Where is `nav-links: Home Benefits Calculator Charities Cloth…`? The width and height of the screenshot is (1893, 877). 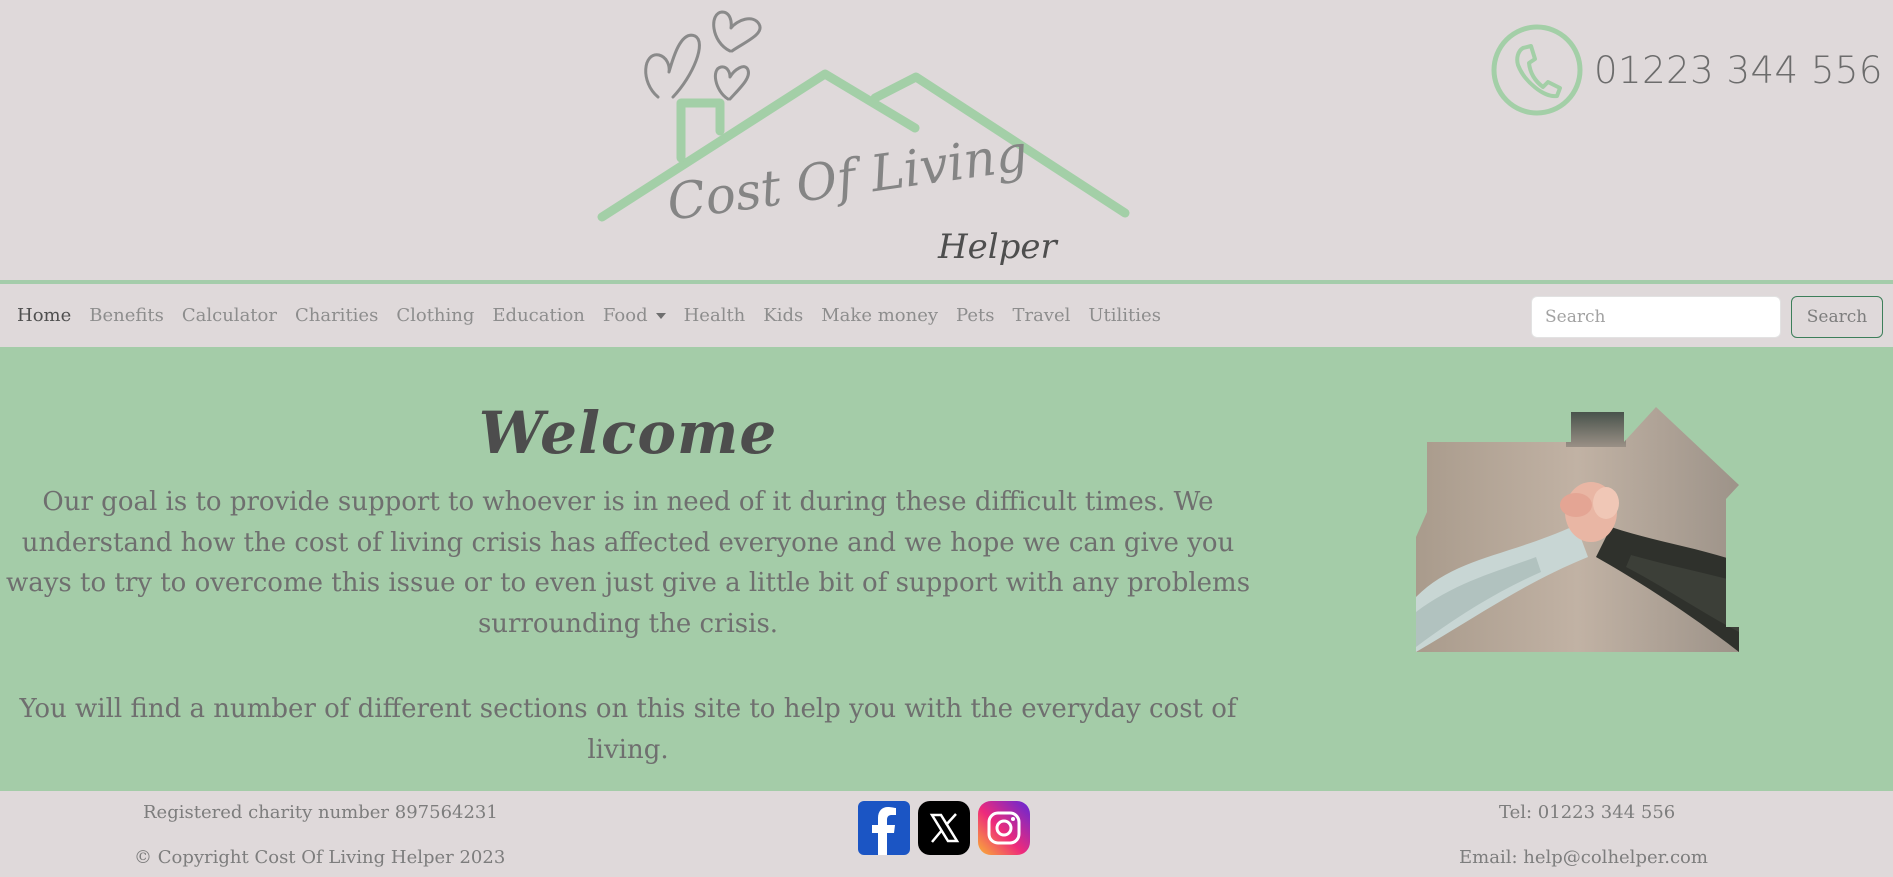
nav-links: Home Benefits Calculator Charities Cloth… is located at coordinates (585, 315).